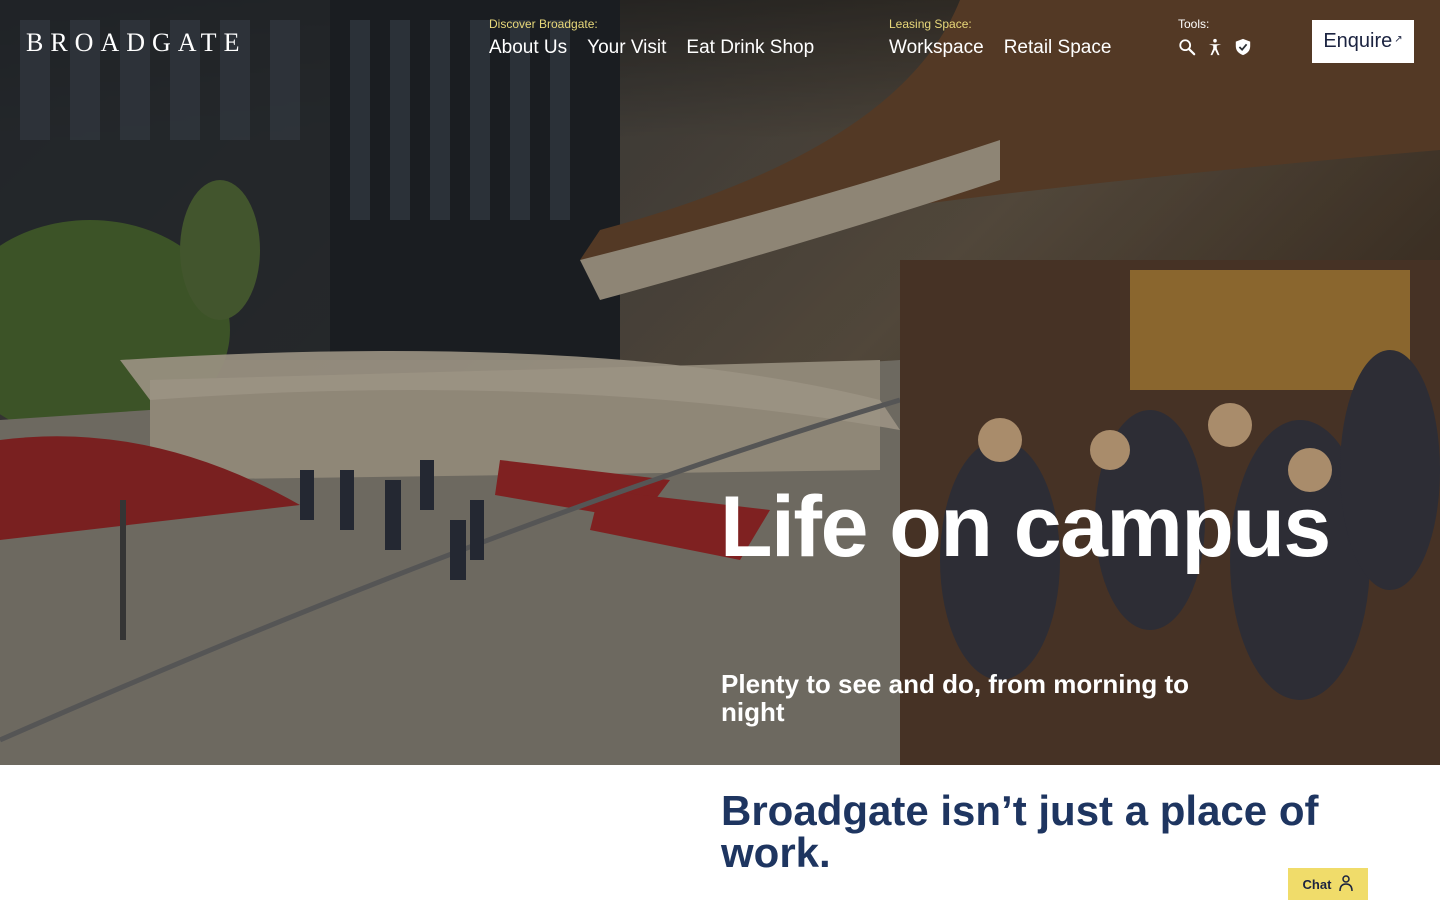  I want to click on chat-button: Chat, so click(1328, 884).